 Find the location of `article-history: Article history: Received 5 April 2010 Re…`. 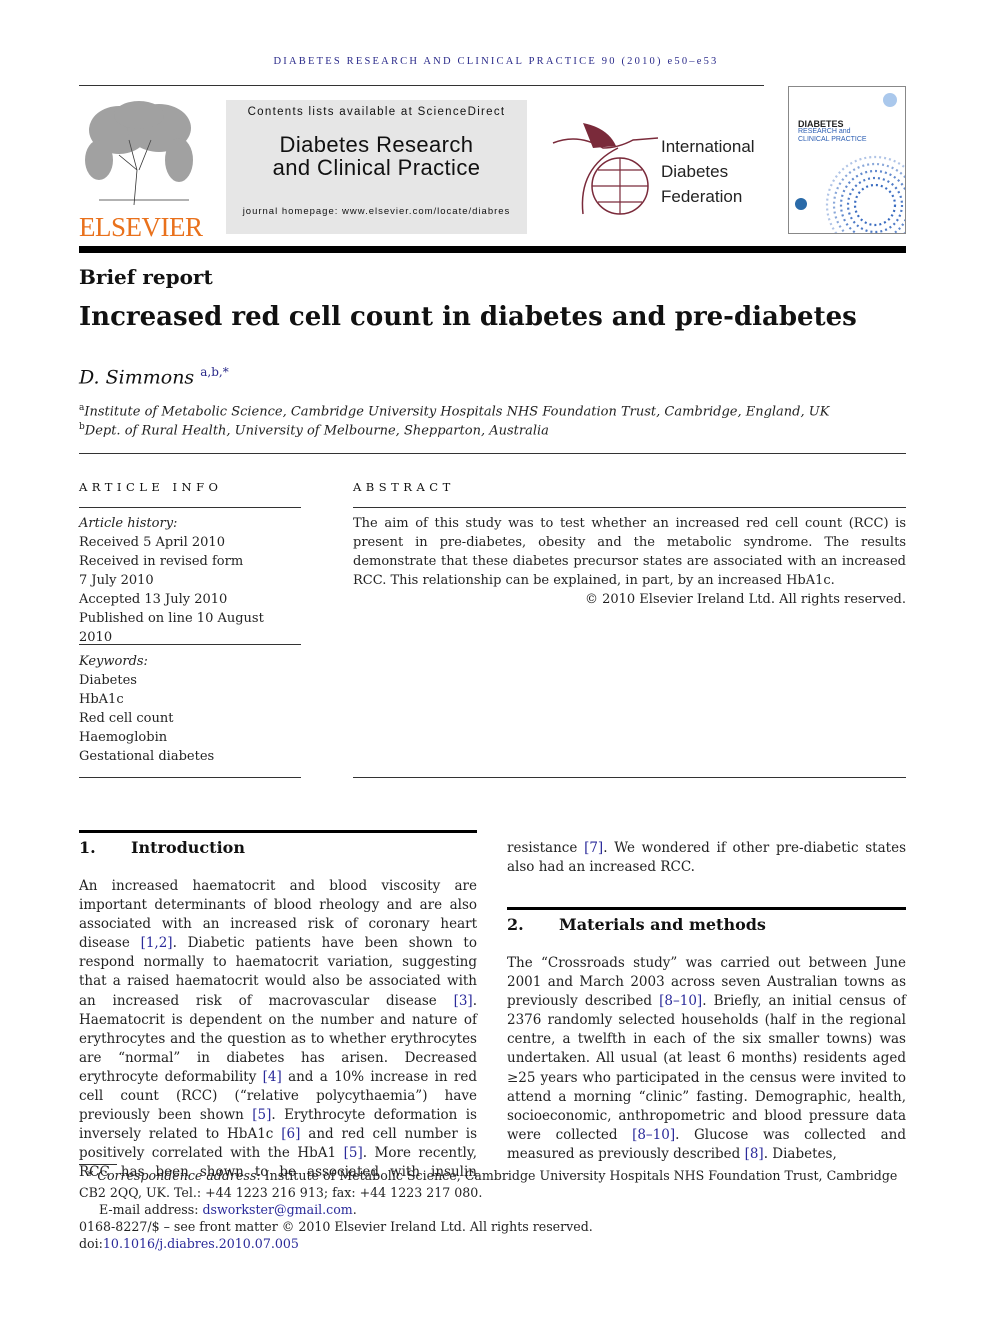

article-history: Article history: Received 5 April 2010 Re… is located at coordinates (190, 580).